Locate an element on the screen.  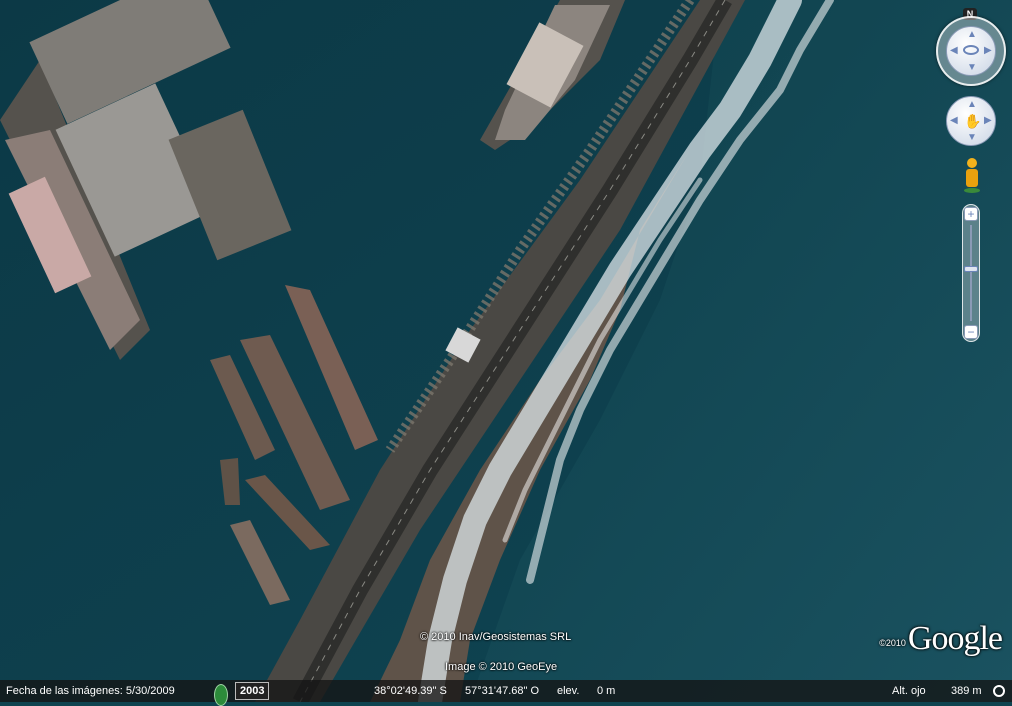
move-control: ▲ ▼ ◀ ▶ ✋ is located at coordinates (971, 121).